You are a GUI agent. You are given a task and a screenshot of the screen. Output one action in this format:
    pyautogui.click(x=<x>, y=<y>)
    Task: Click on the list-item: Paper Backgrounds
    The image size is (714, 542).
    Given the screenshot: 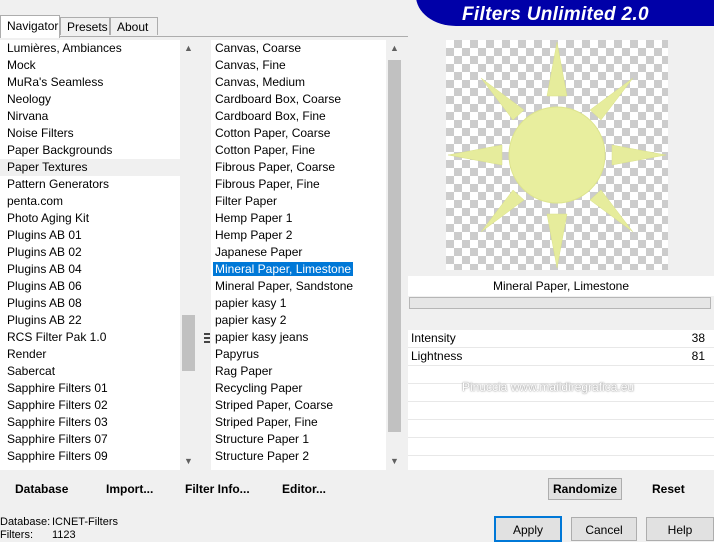 What is the action you would take?
    pyautogui.click(x=90, y=150)
    